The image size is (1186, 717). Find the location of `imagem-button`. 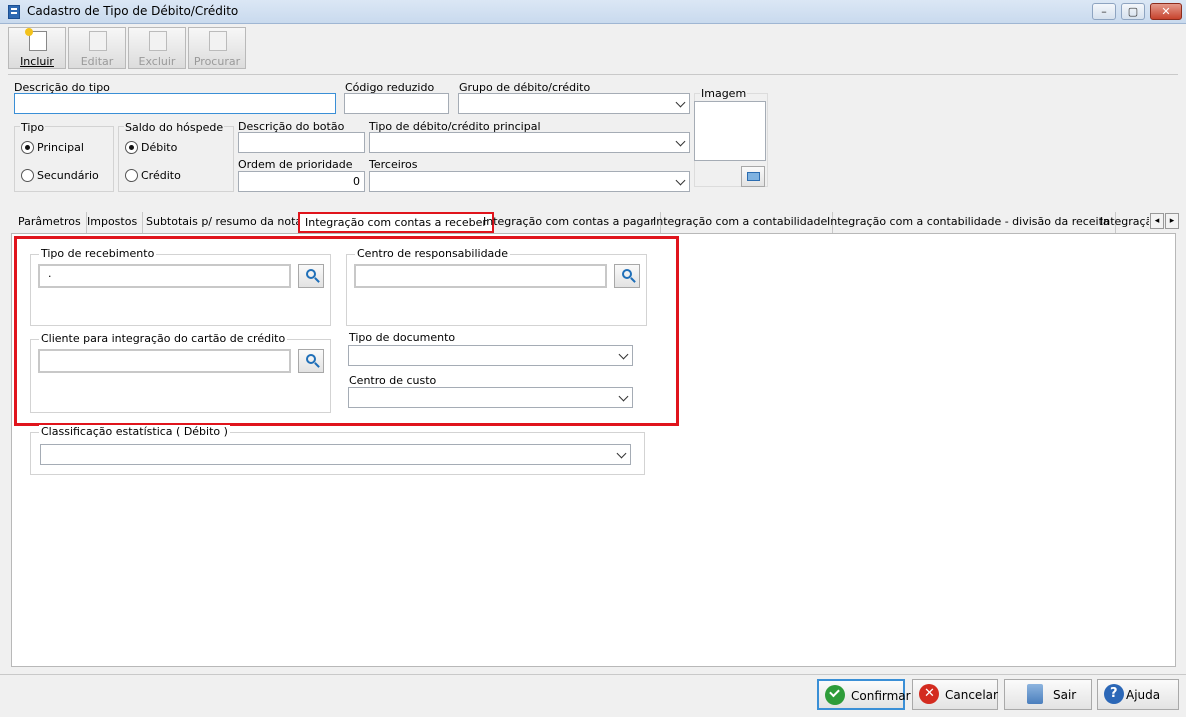

imagem-button is located at coordinates (753, 176).